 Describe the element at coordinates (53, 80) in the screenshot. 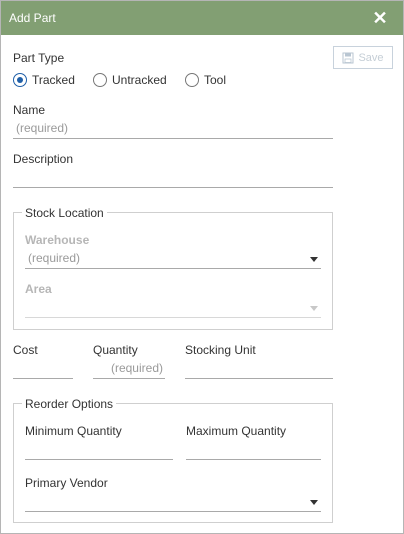

I see `radio-tracked-label: Tracked` at that location.